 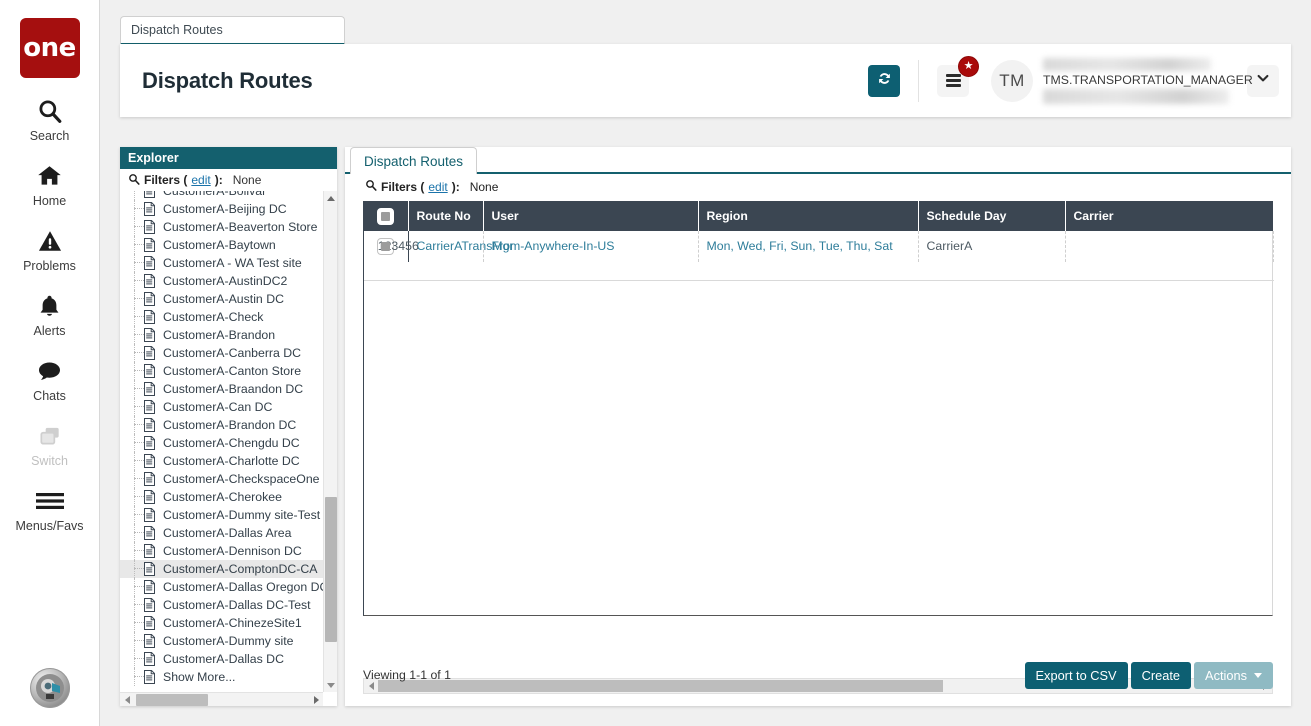 I want to click on explorer-filters-edit-link: edit, so click(x=200, y=180).